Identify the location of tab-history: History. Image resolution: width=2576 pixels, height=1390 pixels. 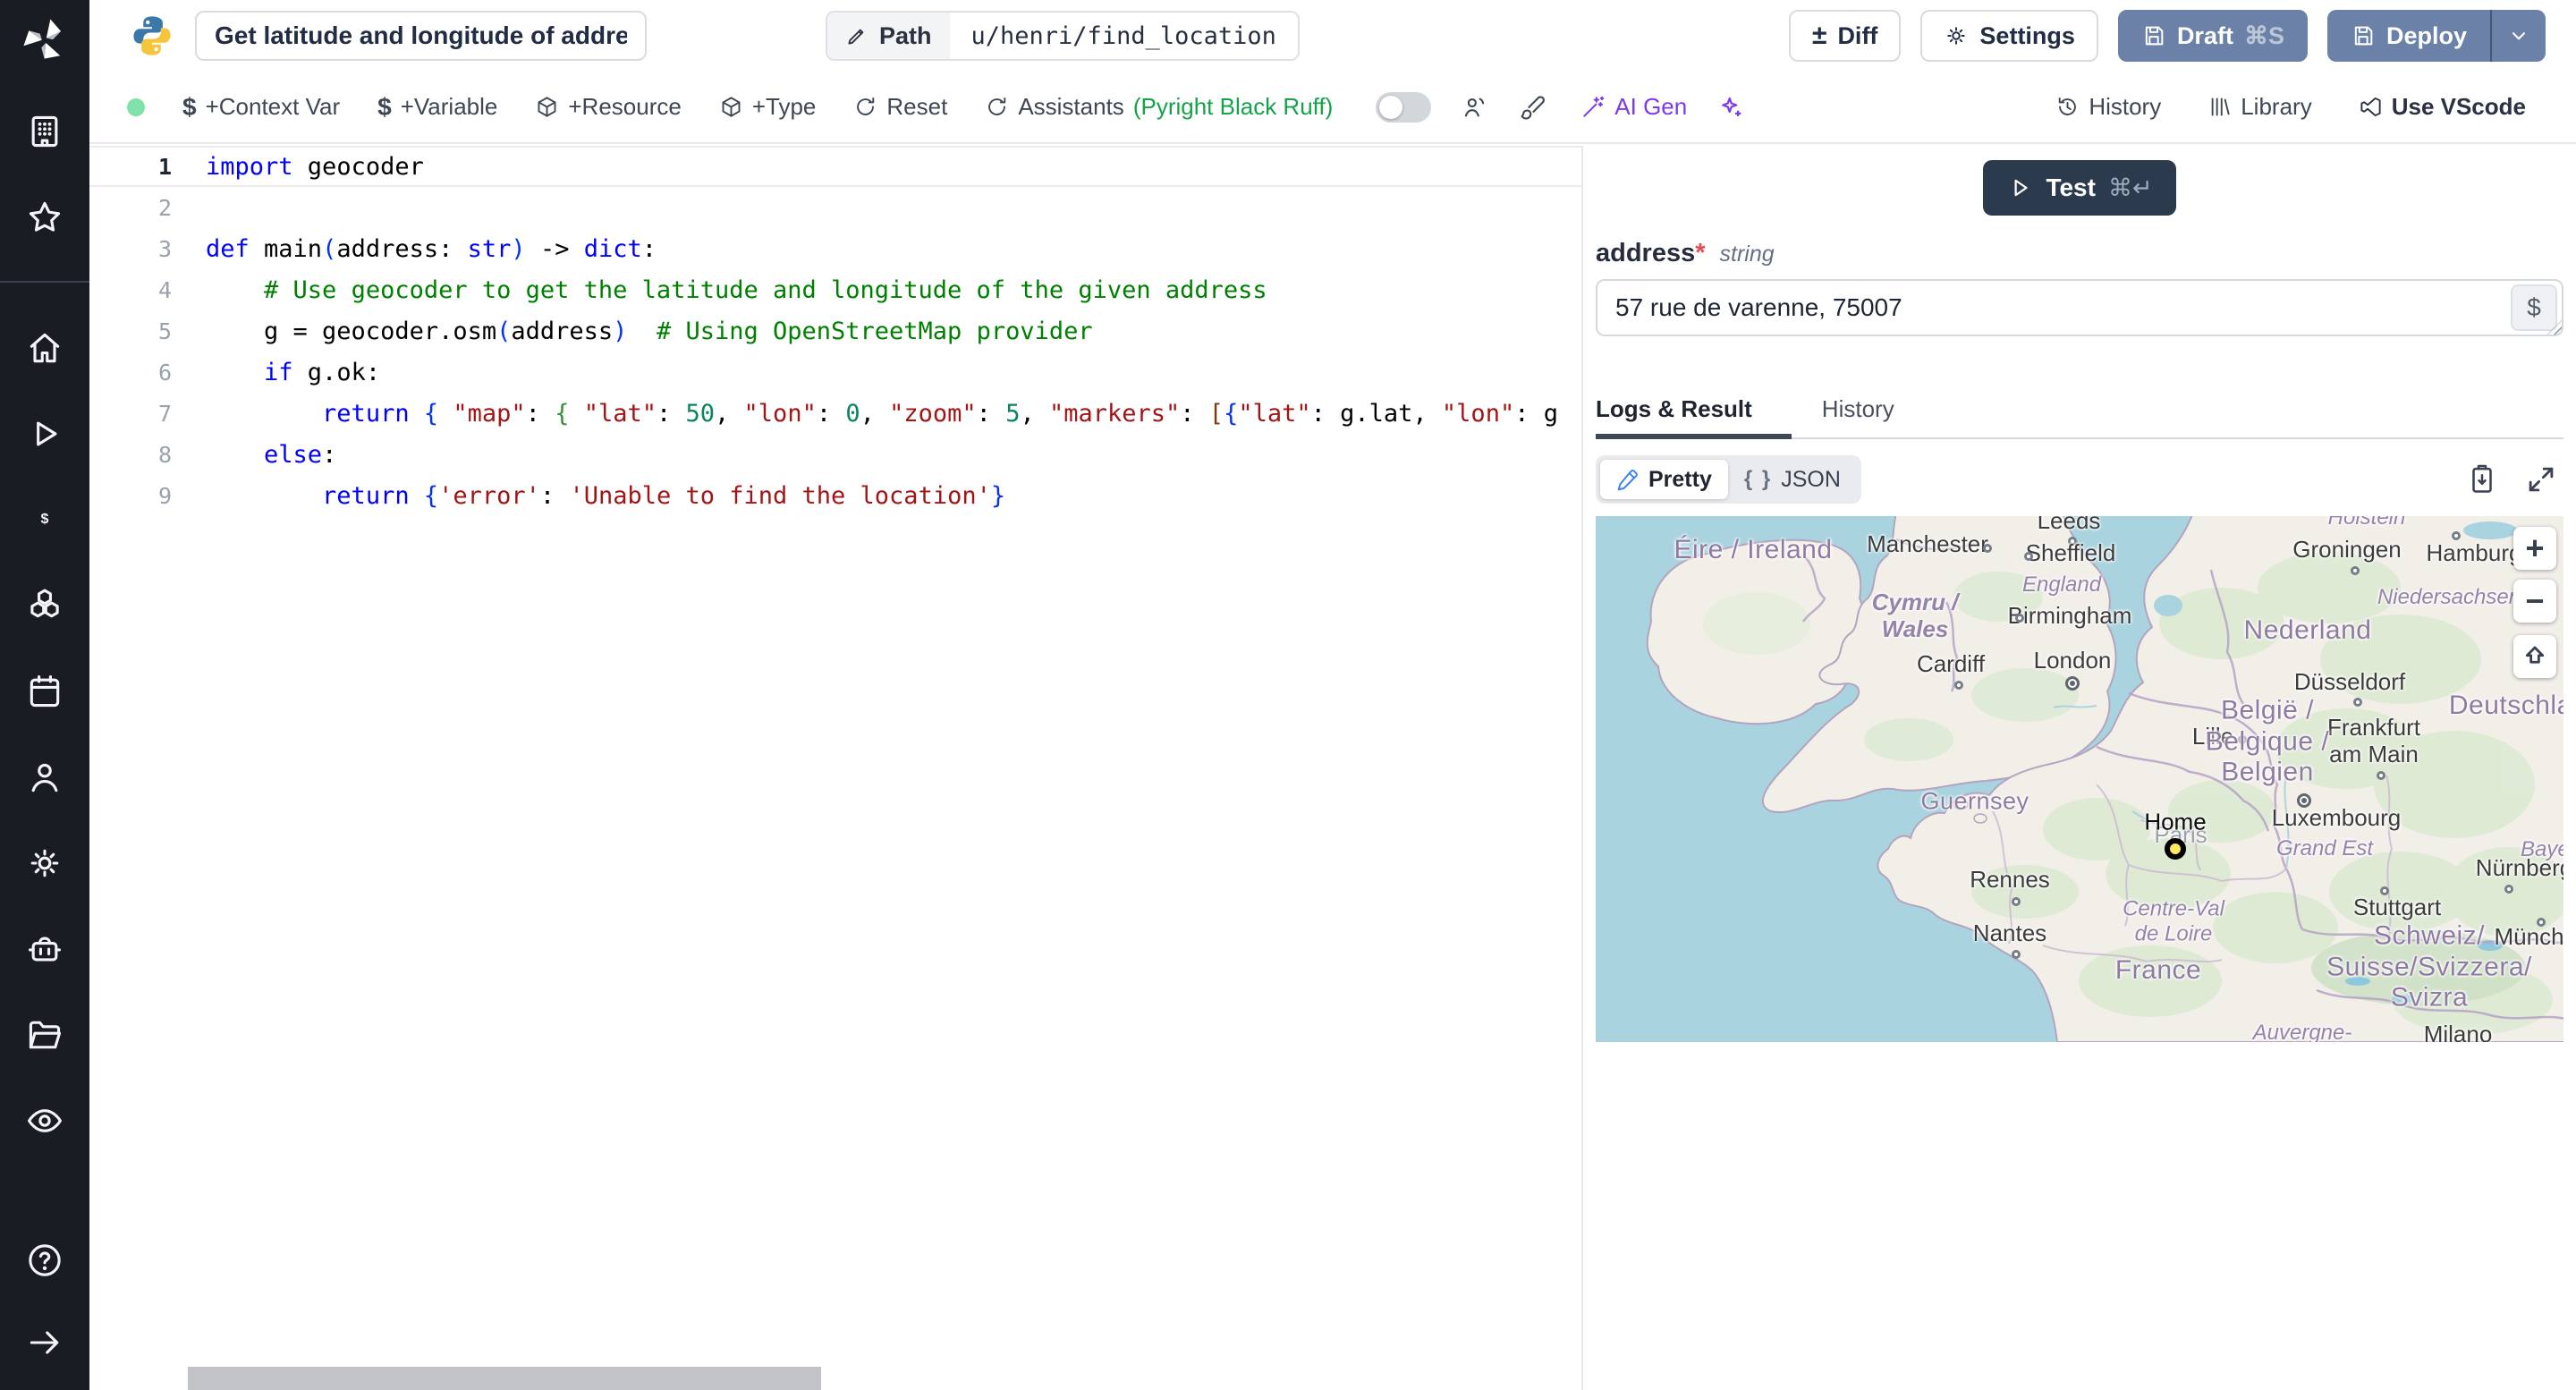
(1858, 411).